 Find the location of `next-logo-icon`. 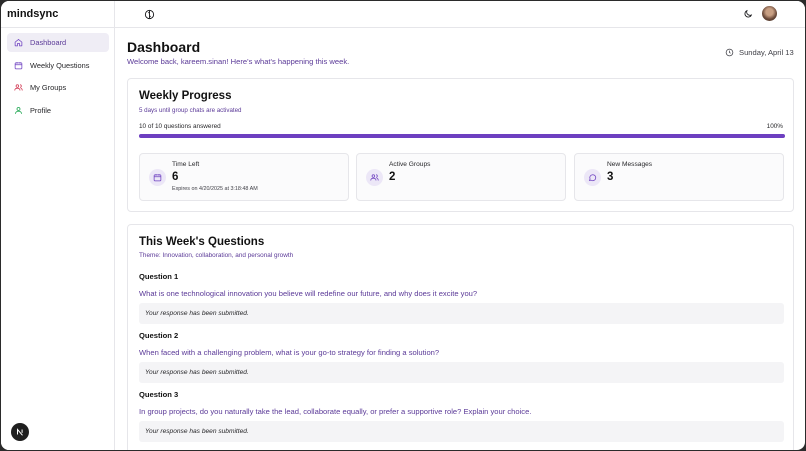

next-logo-icon is located at coordinates (20, 432).